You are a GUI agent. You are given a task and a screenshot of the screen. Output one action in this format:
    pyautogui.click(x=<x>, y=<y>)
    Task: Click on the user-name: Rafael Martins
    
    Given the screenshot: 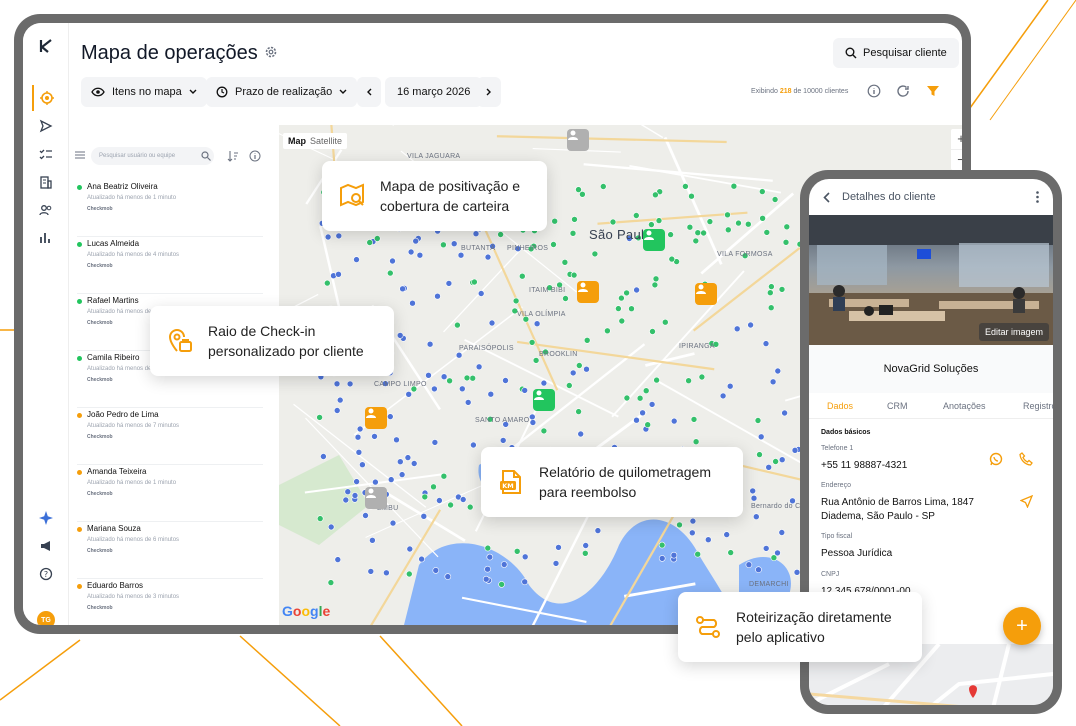 What is the action you would take?
    pyautogui.click(x=113, y=300)
    